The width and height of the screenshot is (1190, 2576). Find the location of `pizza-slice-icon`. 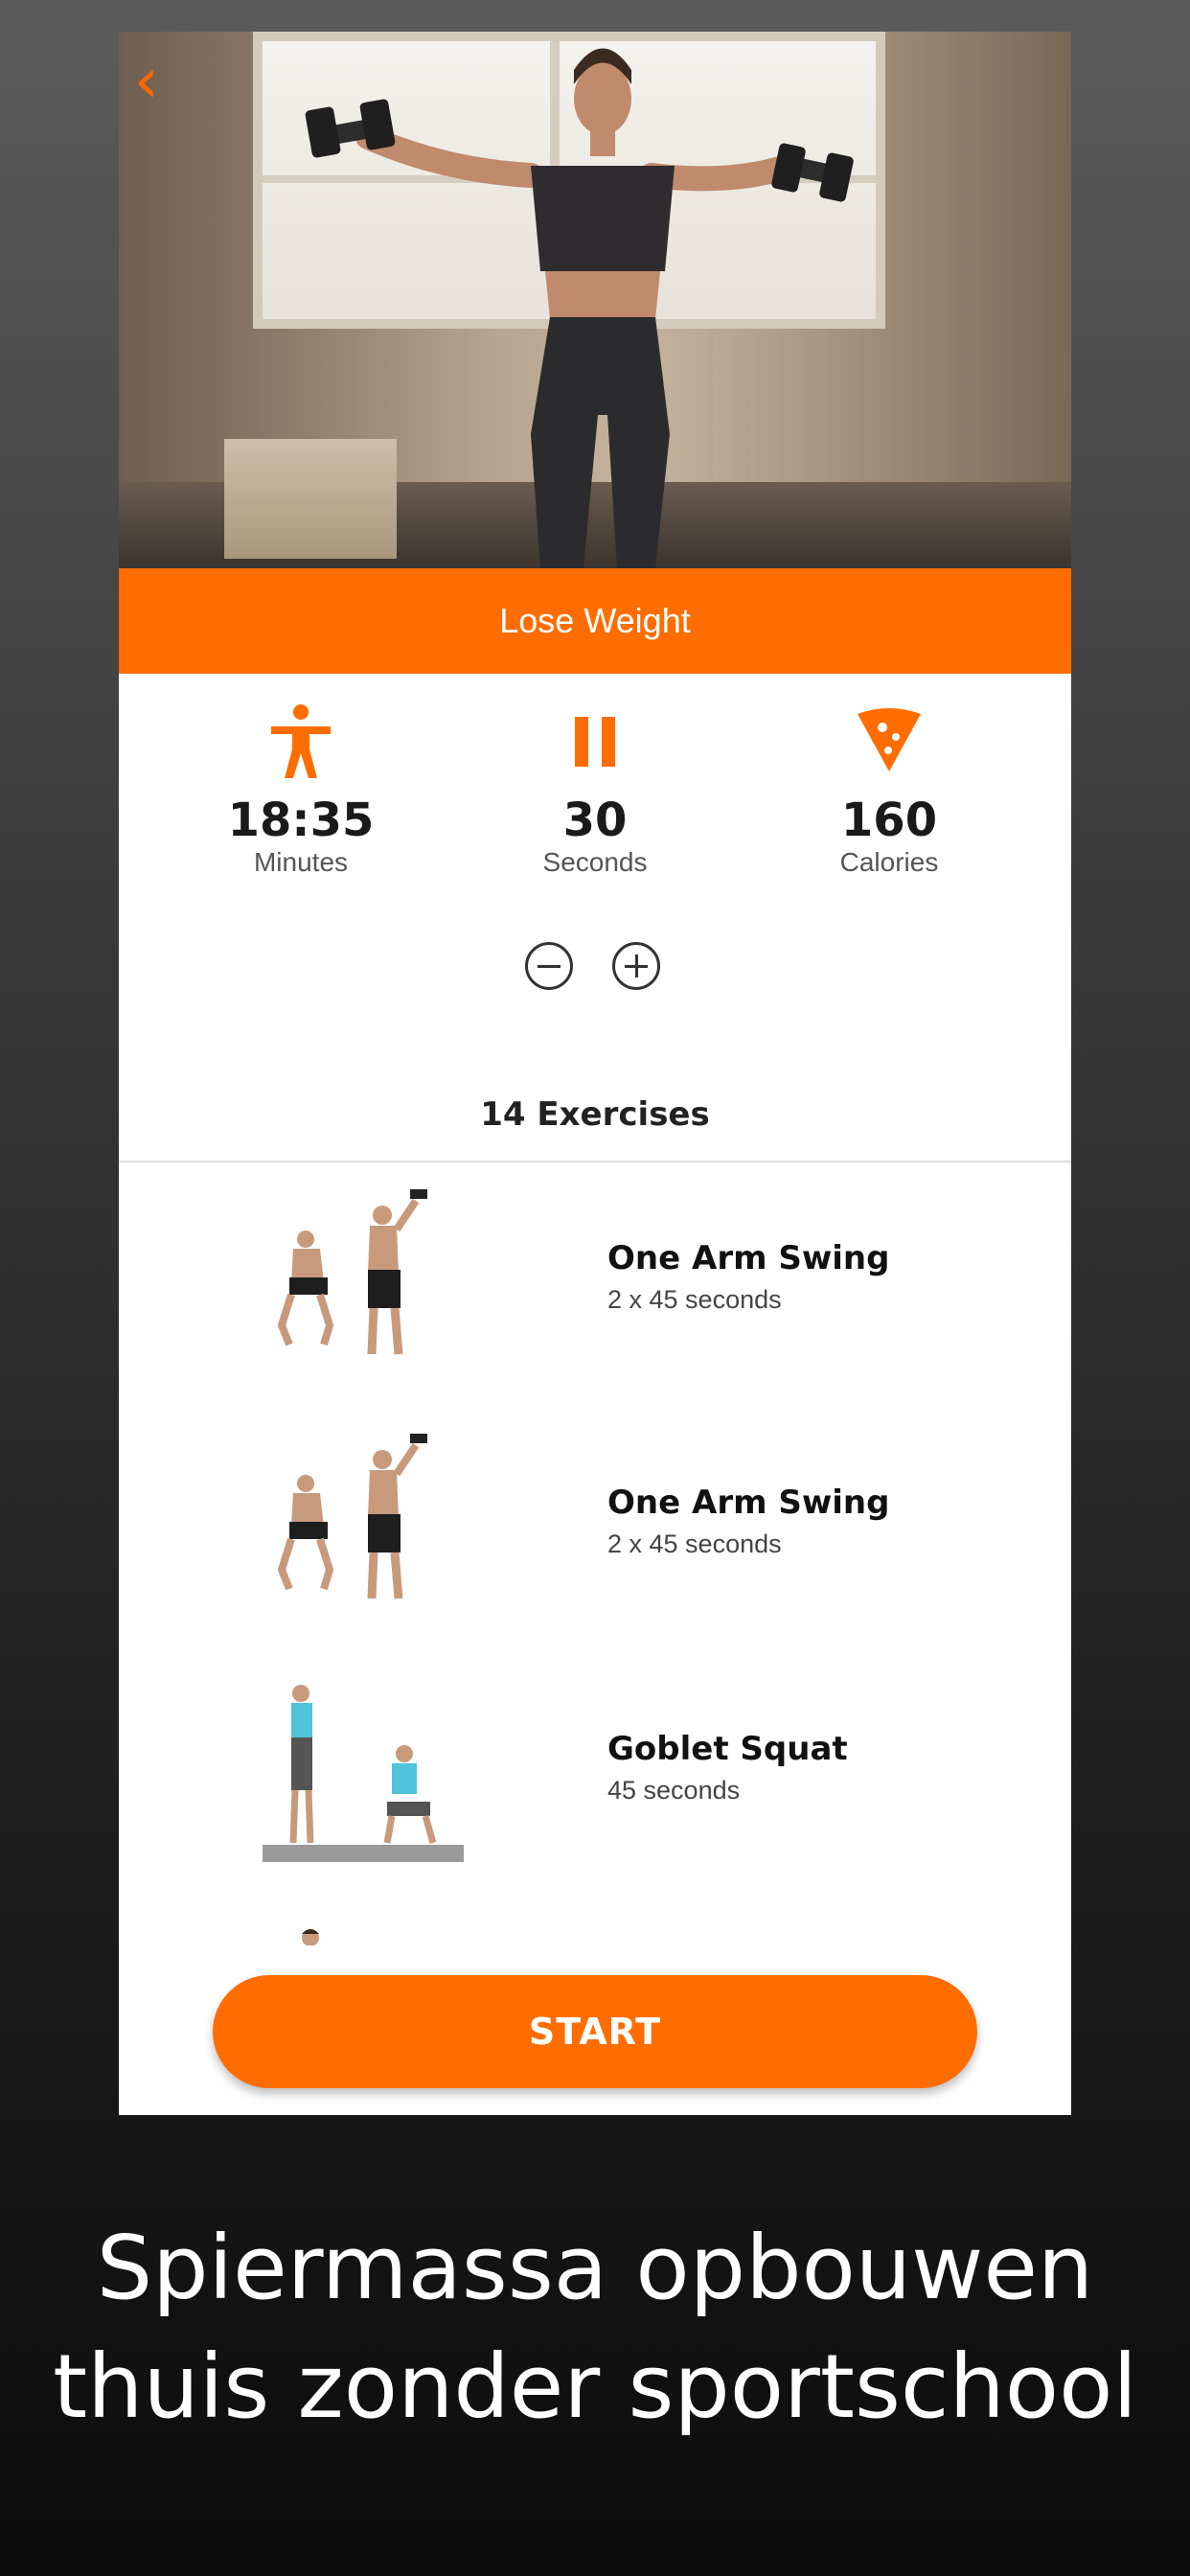

pizza-slice-icon is located at coordinates (889, 741).